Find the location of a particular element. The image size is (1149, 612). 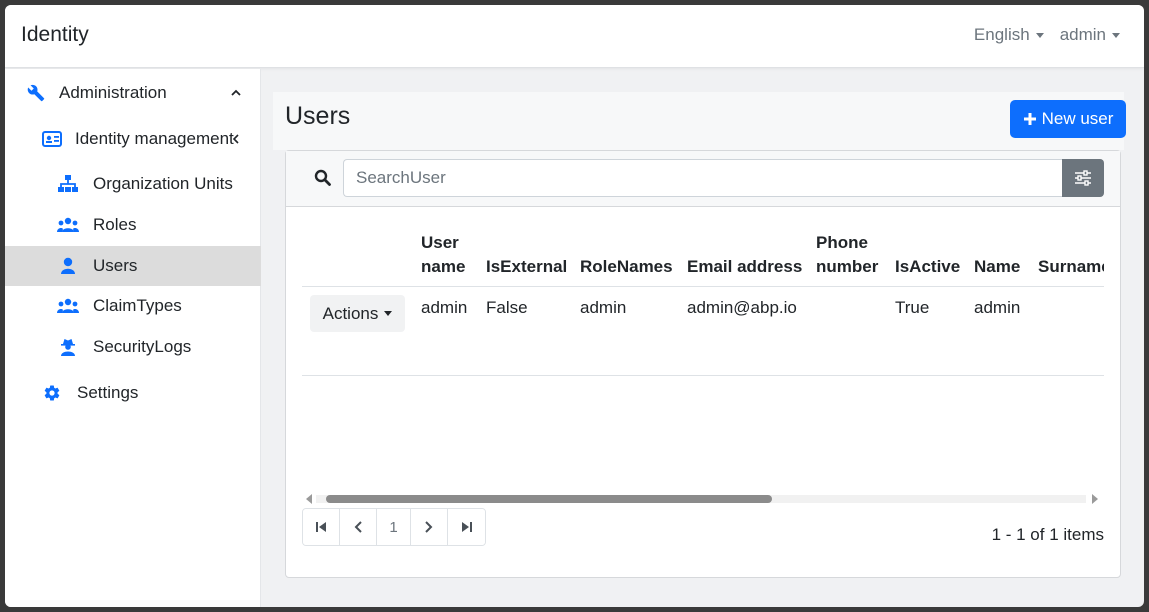

pagination: 1 is located at coordinates (394, 527).